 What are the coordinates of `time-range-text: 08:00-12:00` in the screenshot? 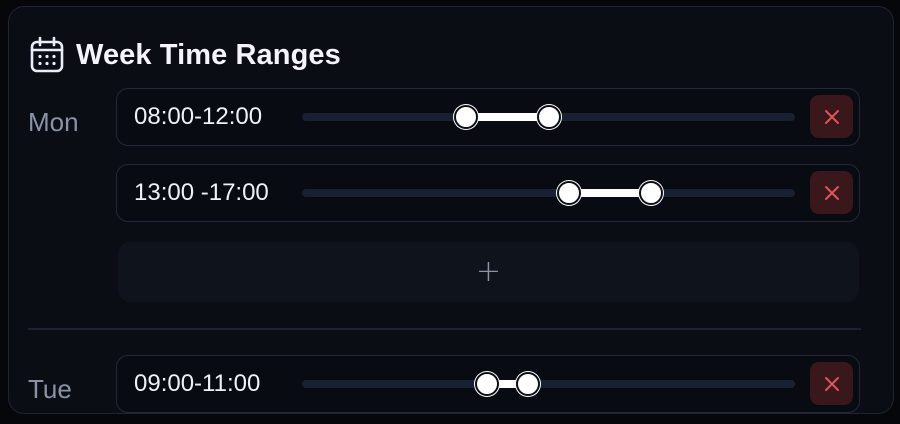 It's located at (198, 116).